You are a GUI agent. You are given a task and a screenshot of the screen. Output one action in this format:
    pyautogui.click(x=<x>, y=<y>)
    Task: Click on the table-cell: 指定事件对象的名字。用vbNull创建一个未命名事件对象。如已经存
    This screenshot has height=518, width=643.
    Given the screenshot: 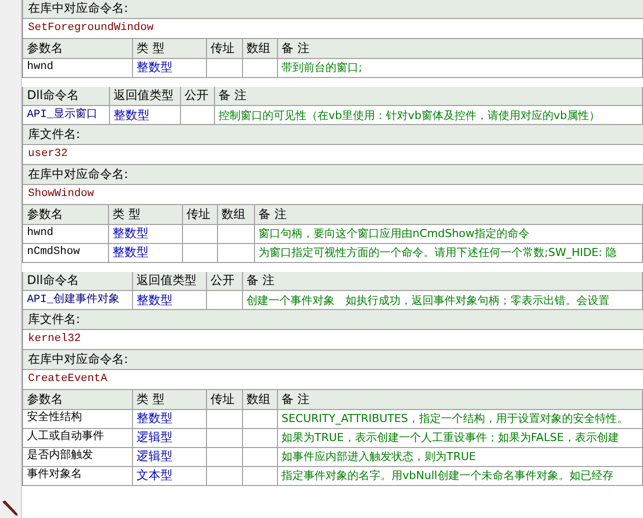 What is the action you would take?
    pyautogui.click(x=459, y=475)
    